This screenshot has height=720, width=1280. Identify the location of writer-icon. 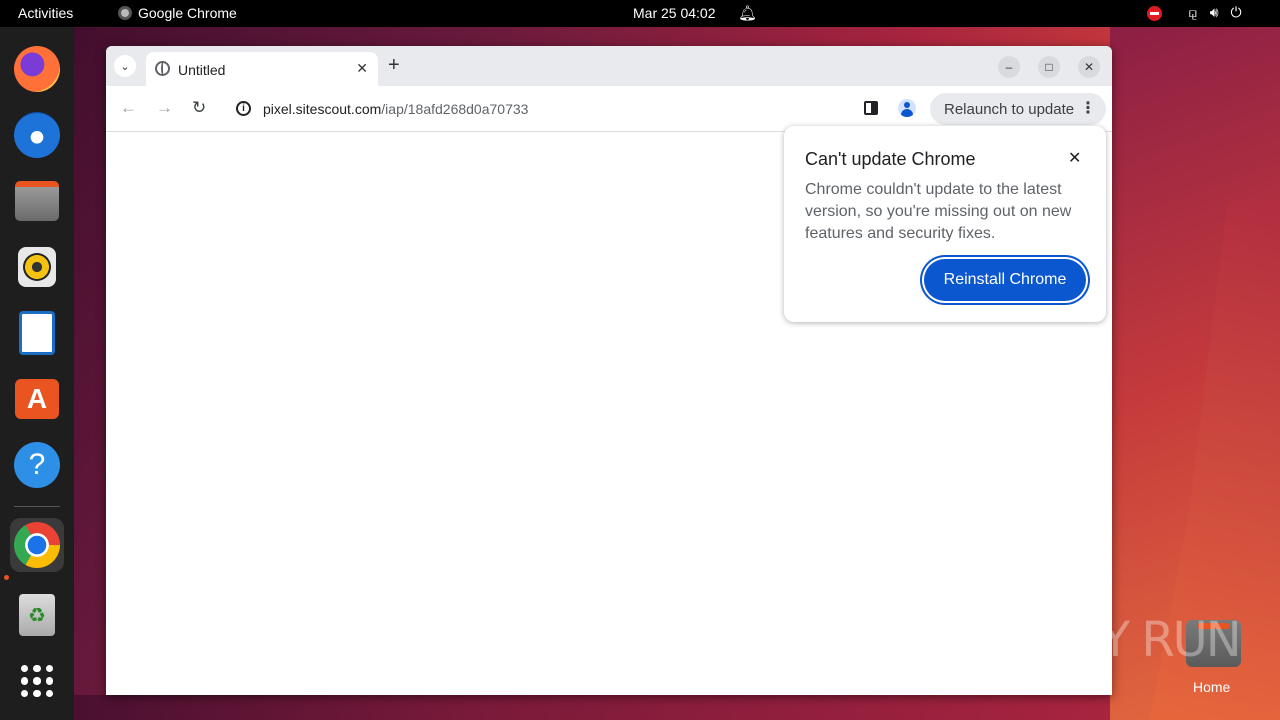
(37, 333).